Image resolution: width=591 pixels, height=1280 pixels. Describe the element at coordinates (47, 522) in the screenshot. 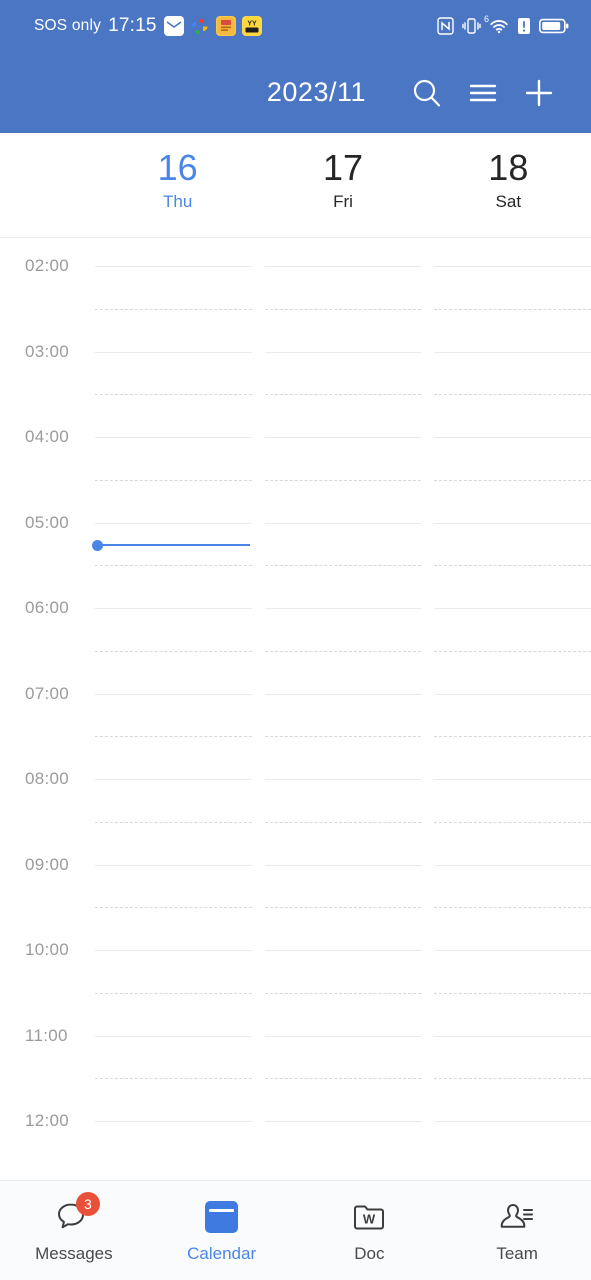

I see `hour-label: 05:00` at that location.